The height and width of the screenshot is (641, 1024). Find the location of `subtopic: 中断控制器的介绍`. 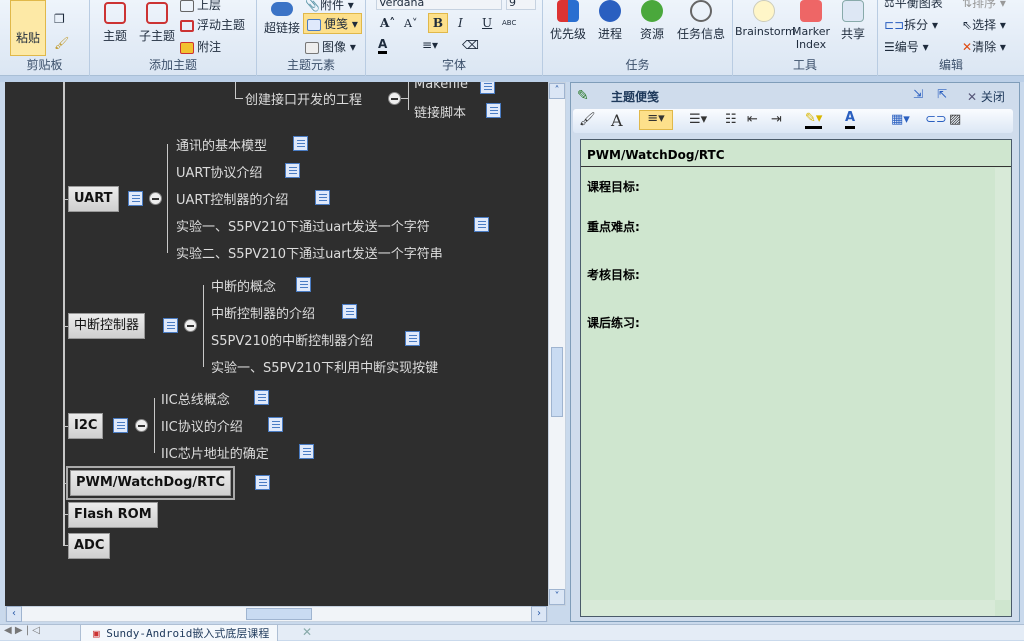

subtopic: 中断控制器的介绍 is located at coordinates (263, 312).